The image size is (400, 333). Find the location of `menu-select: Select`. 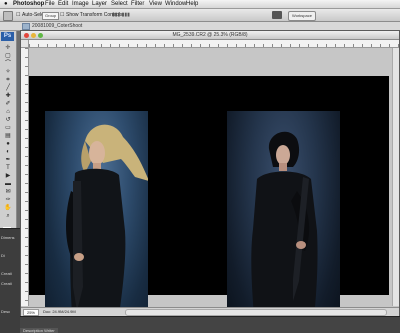

menu-select: Select is located at coordinates (119, 4).